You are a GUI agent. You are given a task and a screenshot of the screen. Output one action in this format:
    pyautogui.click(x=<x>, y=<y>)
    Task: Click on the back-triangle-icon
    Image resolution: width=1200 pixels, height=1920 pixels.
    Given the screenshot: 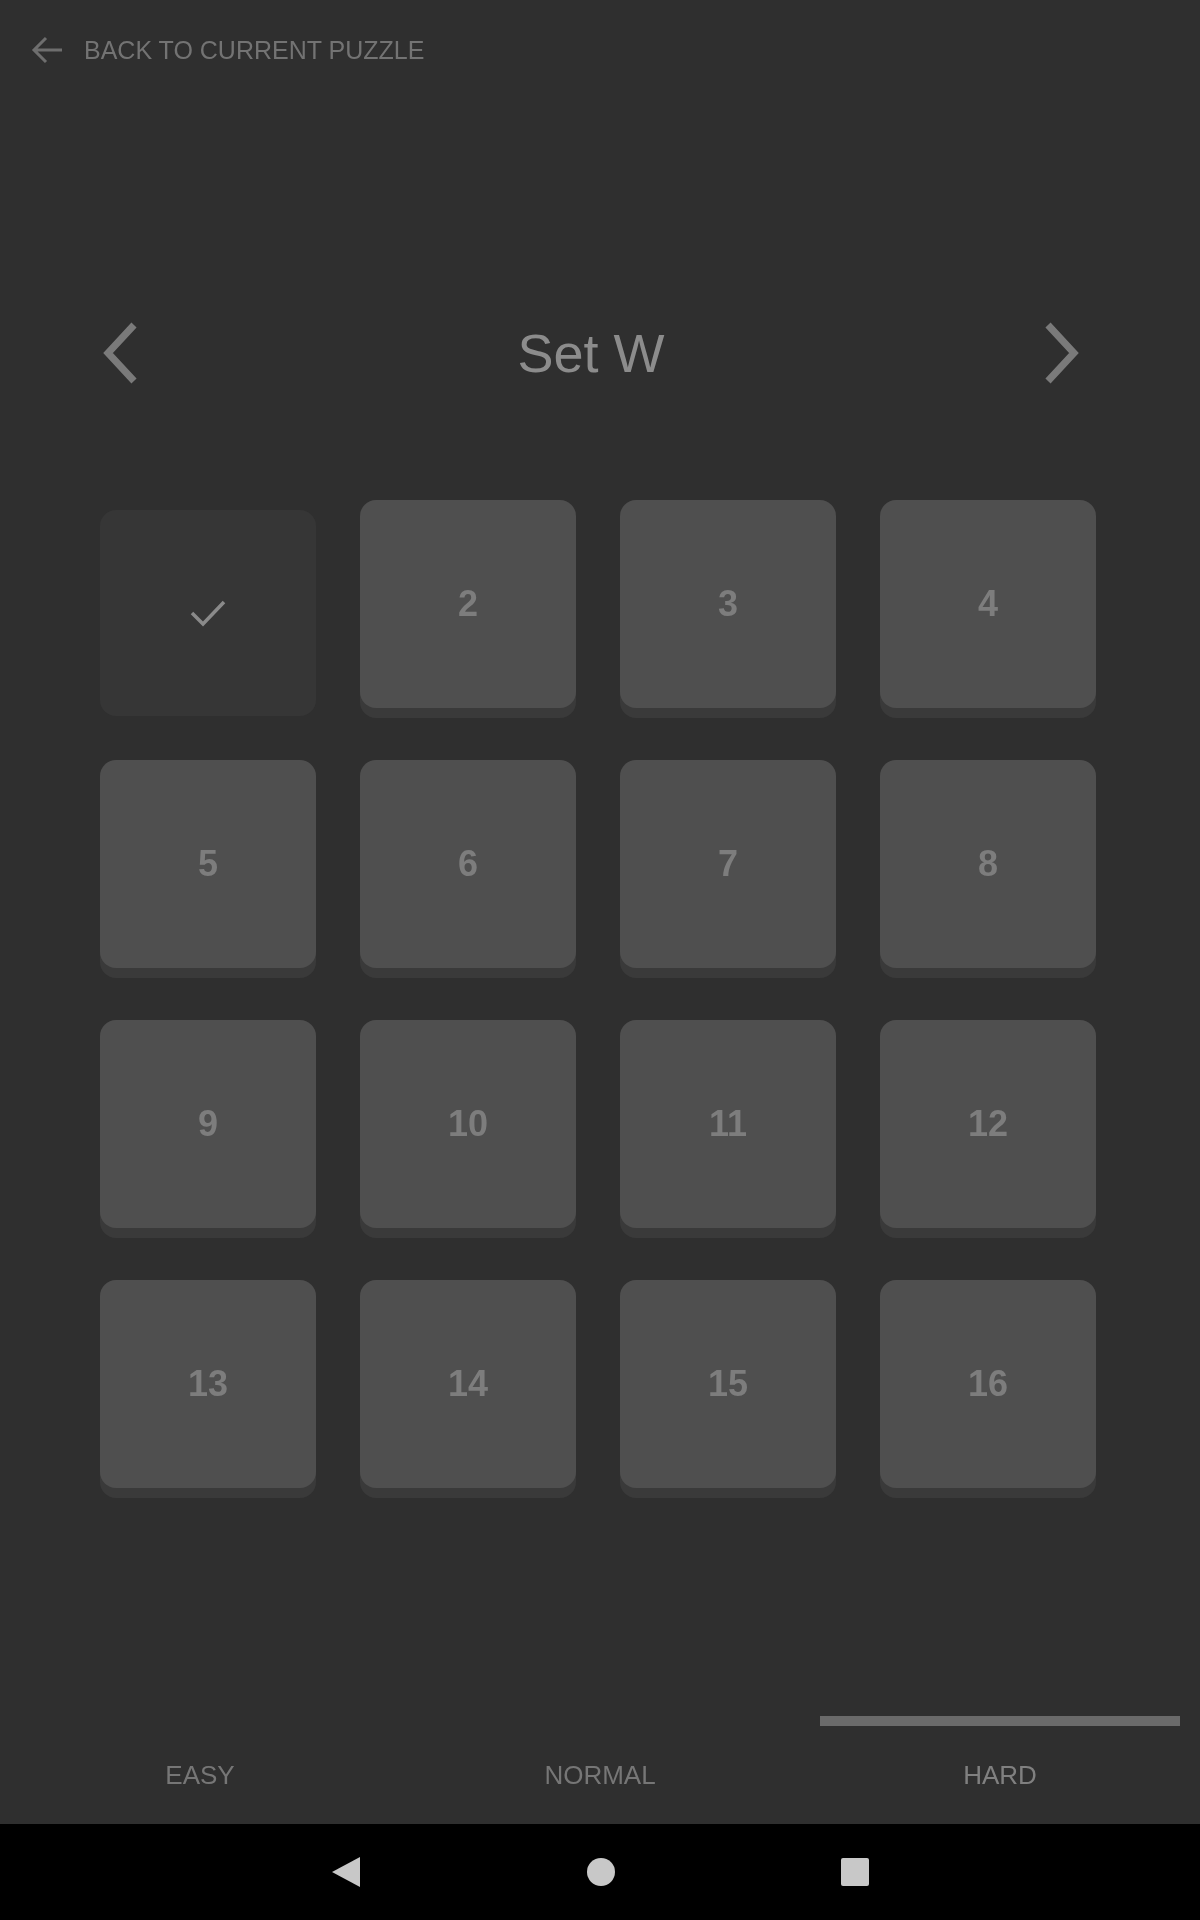 What is the action you would take?
    pyautogui.click(x=346, y=1872)
    